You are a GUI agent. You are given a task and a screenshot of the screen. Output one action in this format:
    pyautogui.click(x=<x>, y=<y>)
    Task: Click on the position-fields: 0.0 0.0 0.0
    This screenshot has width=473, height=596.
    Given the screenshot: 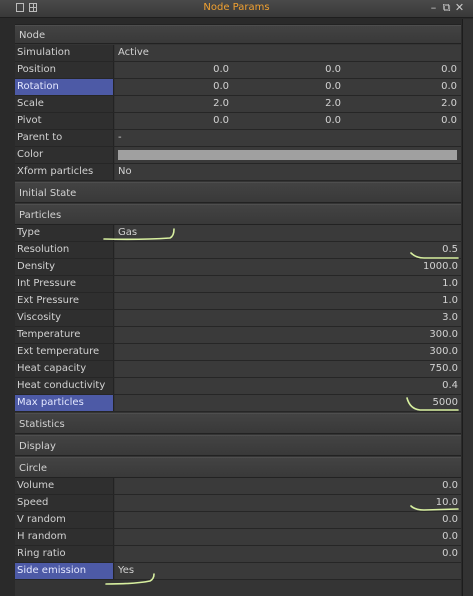 What is the action you would take?
    pyautogui.click(x=288, y=70)
    